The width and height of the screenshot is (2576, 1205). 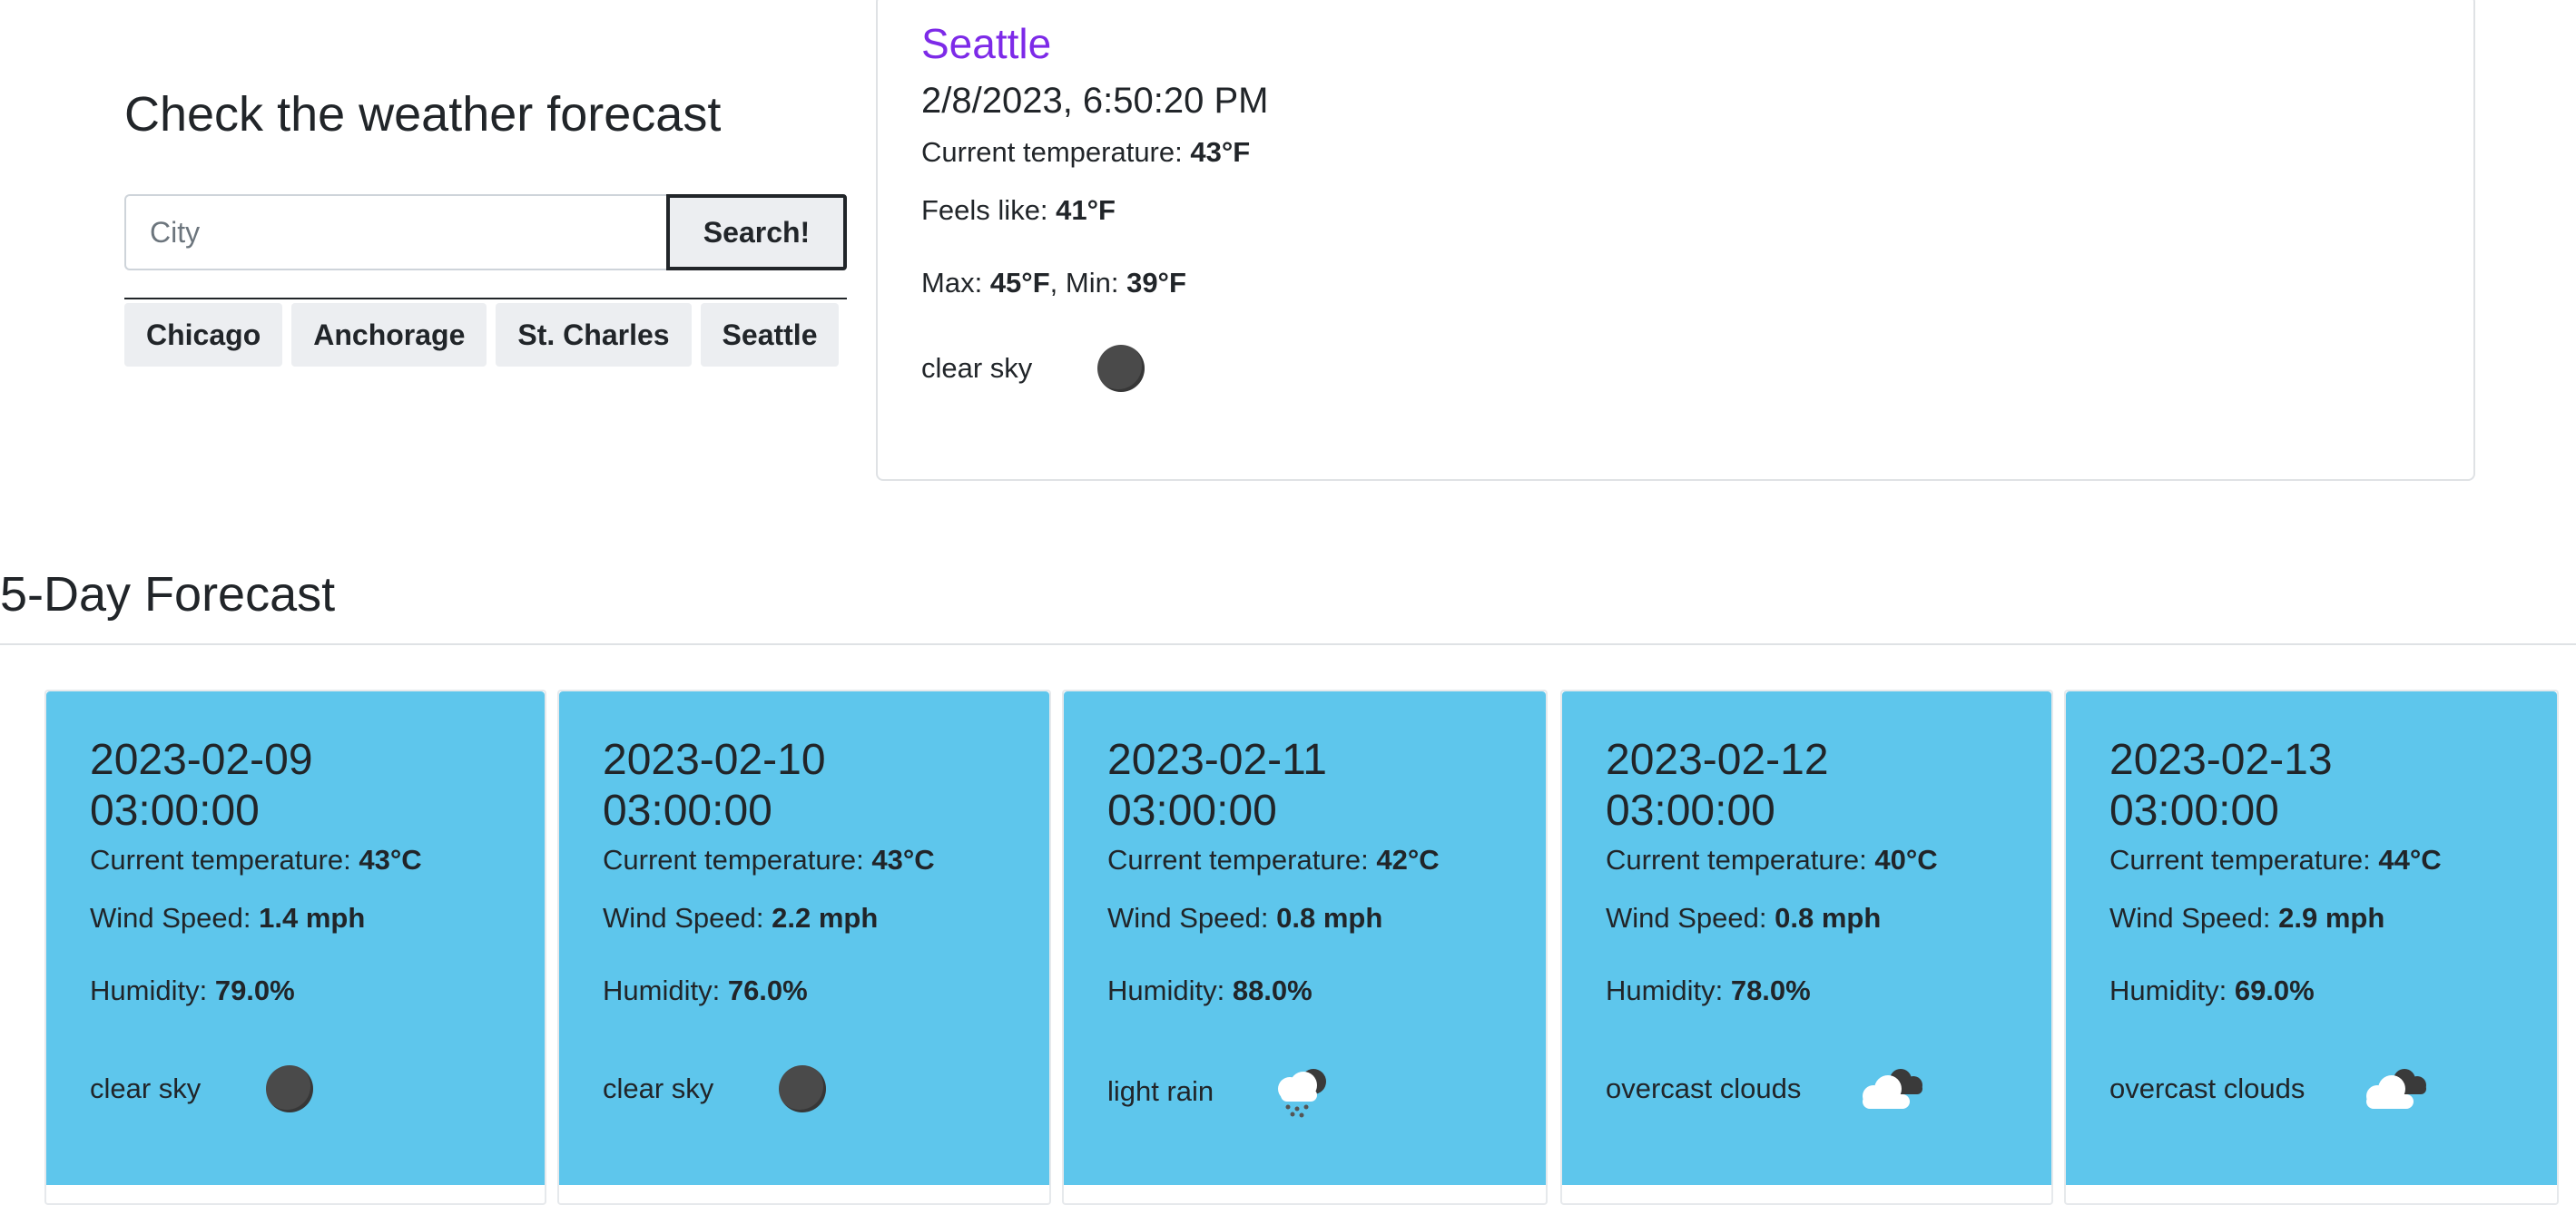 What do you see at coordinates (756, 232) in the screenshot?
I see `search-button: Search!` at bounding box center [756, 232].